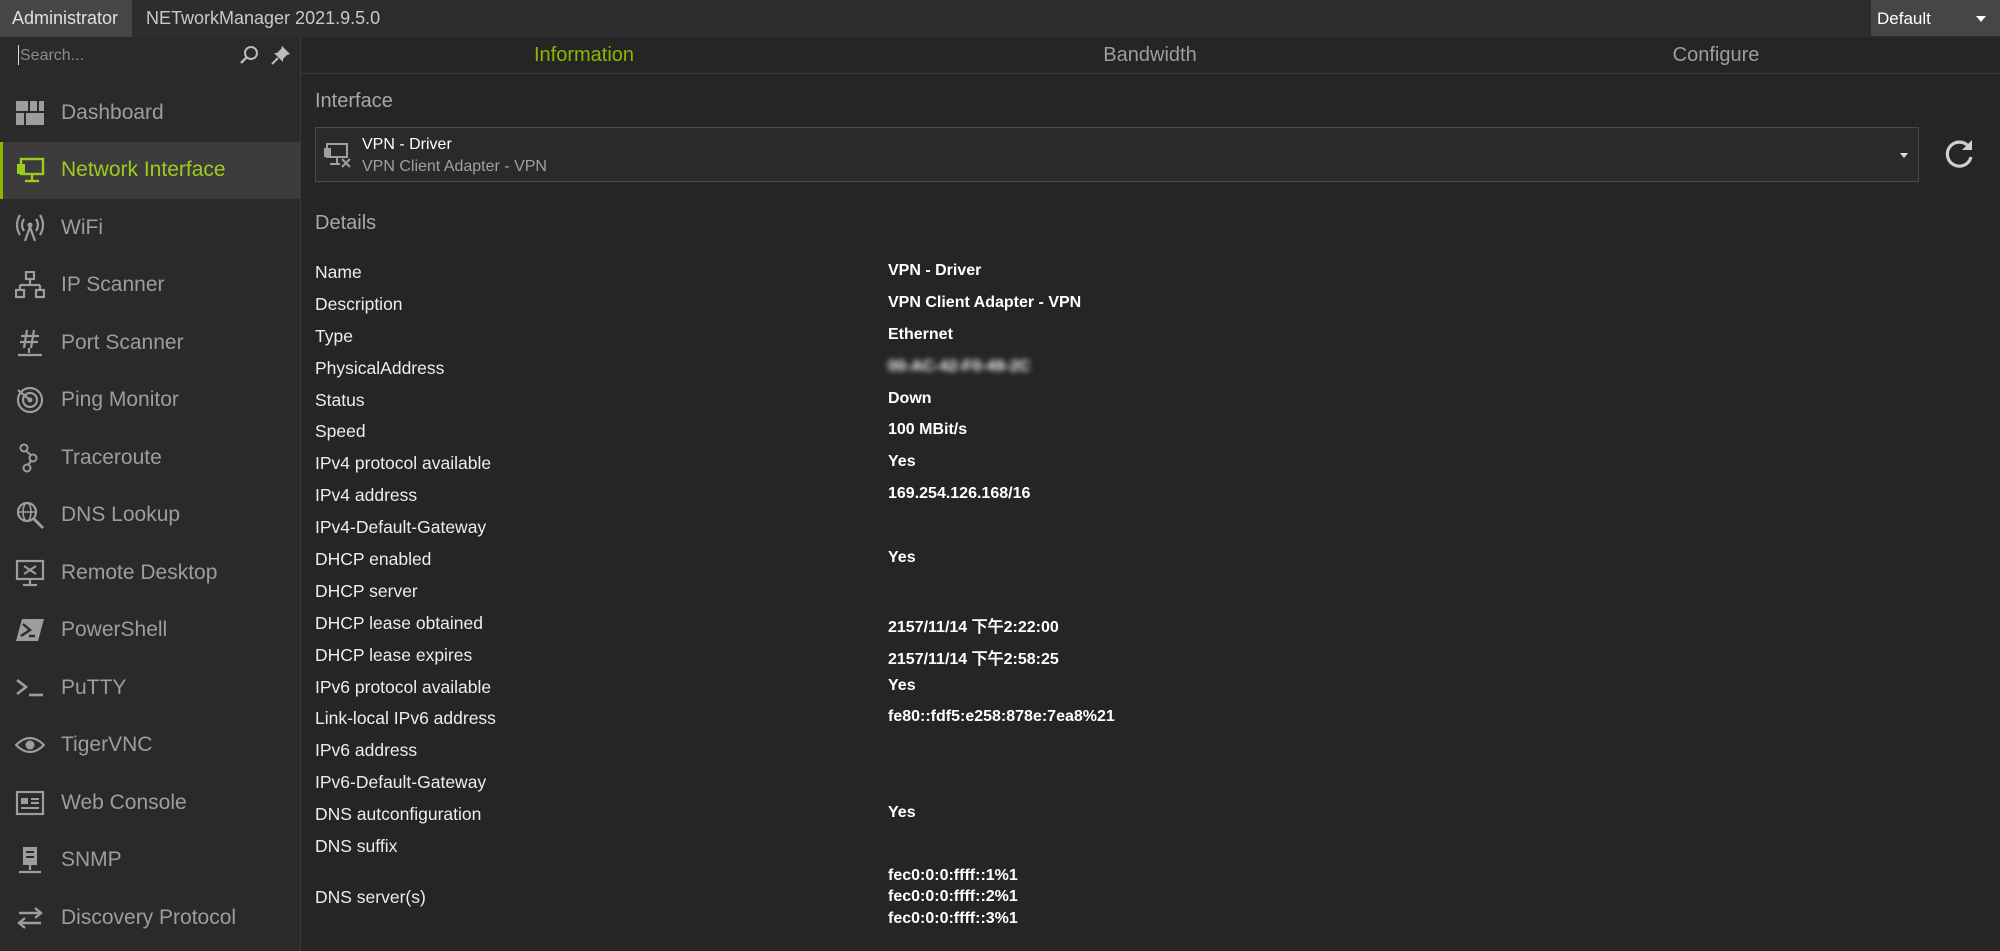 The height and width of the screenshot is (951, 2000). What do you see at coordinates (403, 686) in the screenshot?
I see `detail-key: IPv6 protocol available` at bounding box center [403, 686].